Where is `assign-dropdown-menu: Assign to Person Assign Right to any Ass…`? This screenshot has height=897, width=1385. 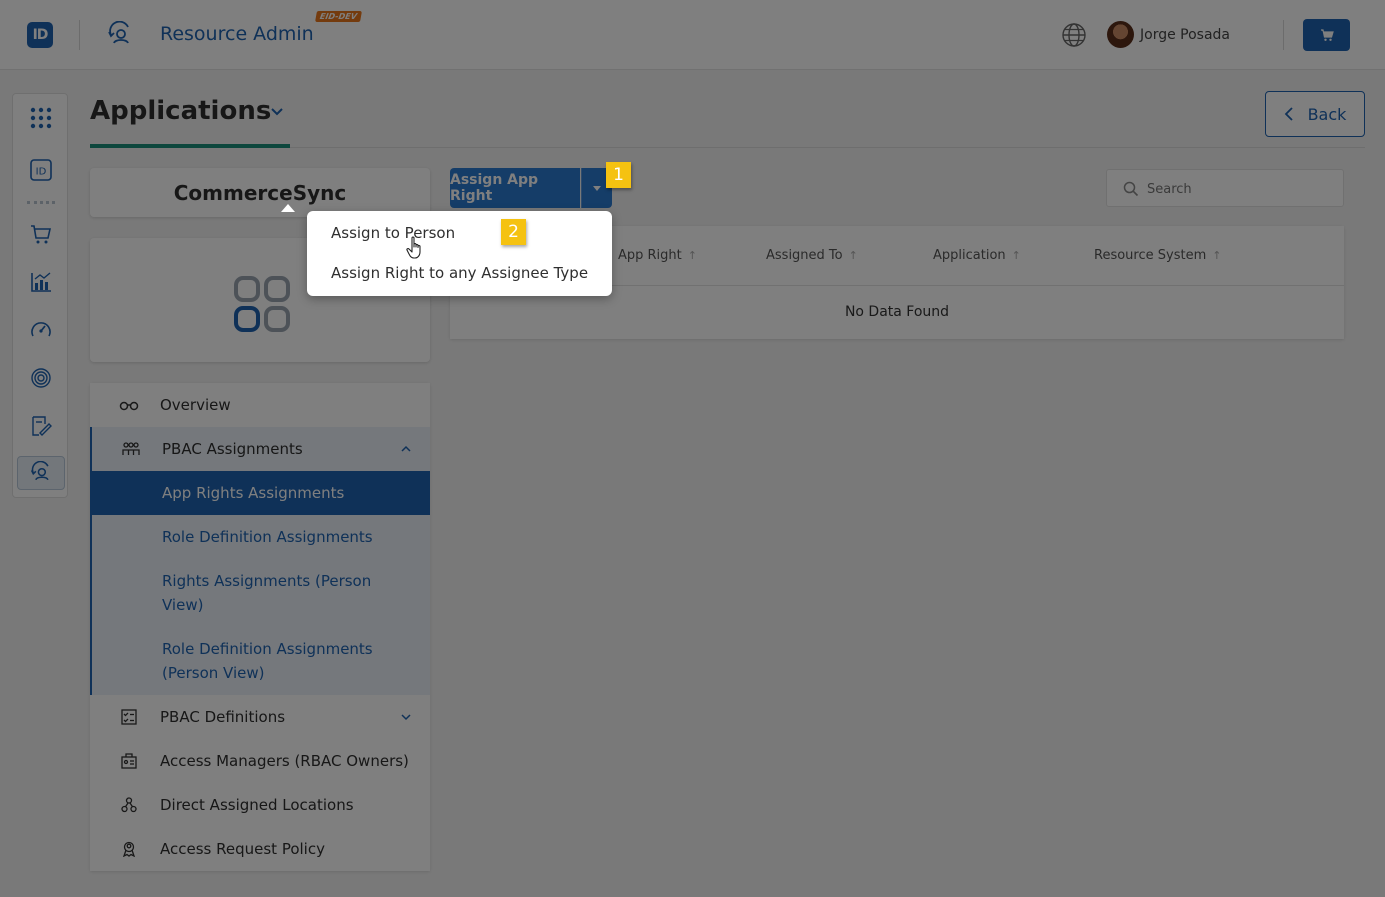 assign-dropdown-menu: Assign to Person Assign Right to any Ass… is located at coordinates (459, 253).